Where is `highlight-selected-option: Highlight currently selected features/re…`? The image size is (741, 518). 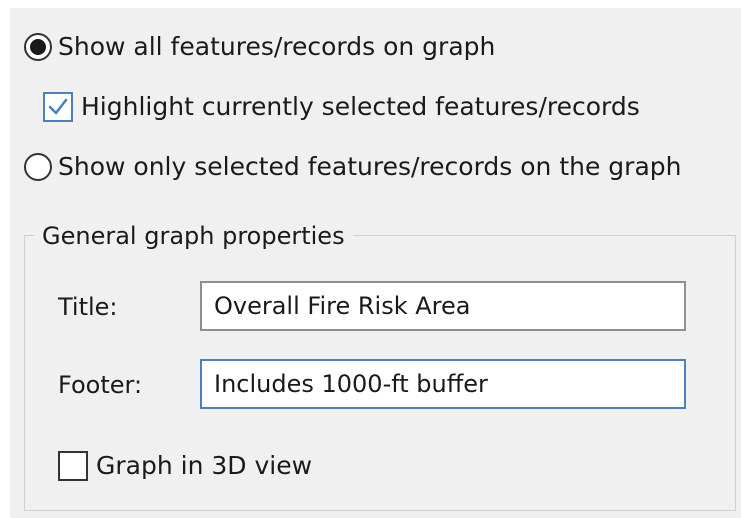 highlight-selected-option: Highlight currently selected features/re… is located at coordinates (341, 107).